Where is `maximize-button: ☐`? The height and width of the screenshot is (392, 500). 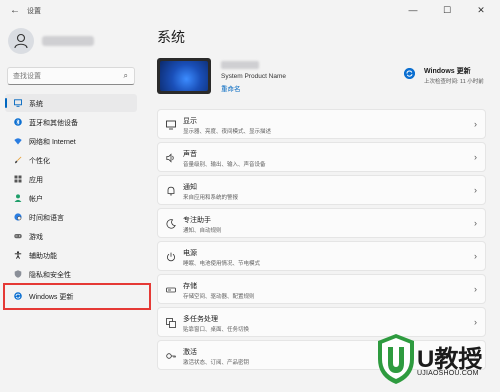
maximize-button: ☐ is located at coordinates (447, 10).